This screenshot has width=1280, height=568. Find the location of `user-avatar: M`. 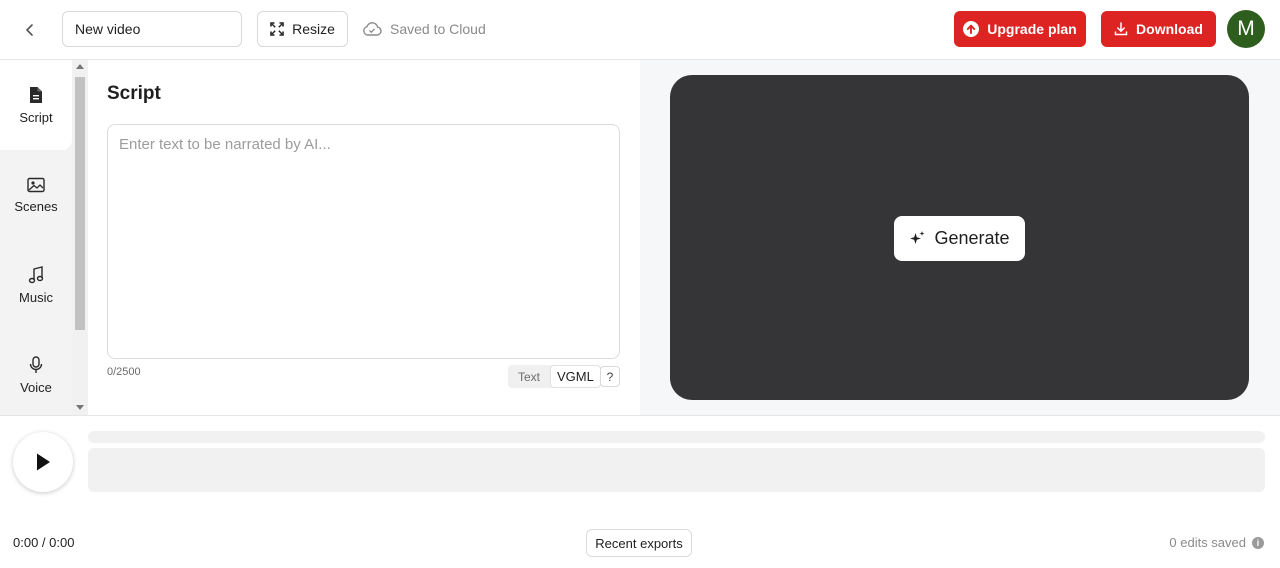

user-avatar: M is located at coordinates (1246, 29).